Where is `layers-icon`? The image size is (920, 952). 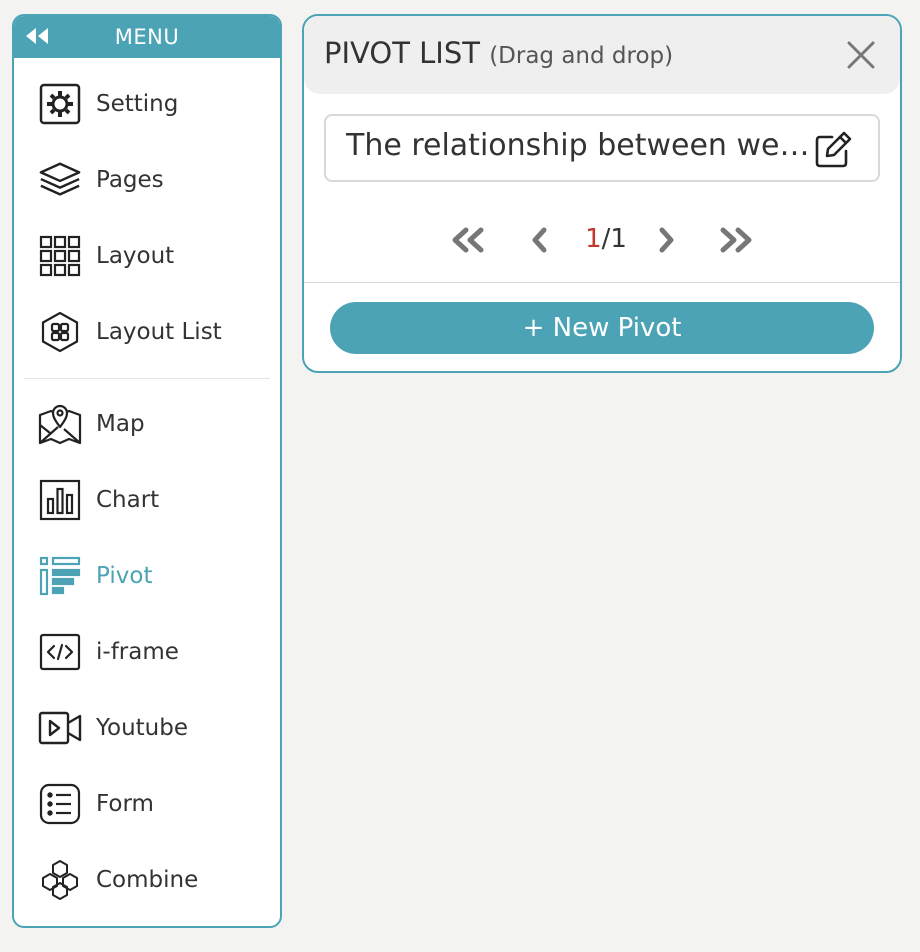
layers-icon is located at coordinates (60, 180).